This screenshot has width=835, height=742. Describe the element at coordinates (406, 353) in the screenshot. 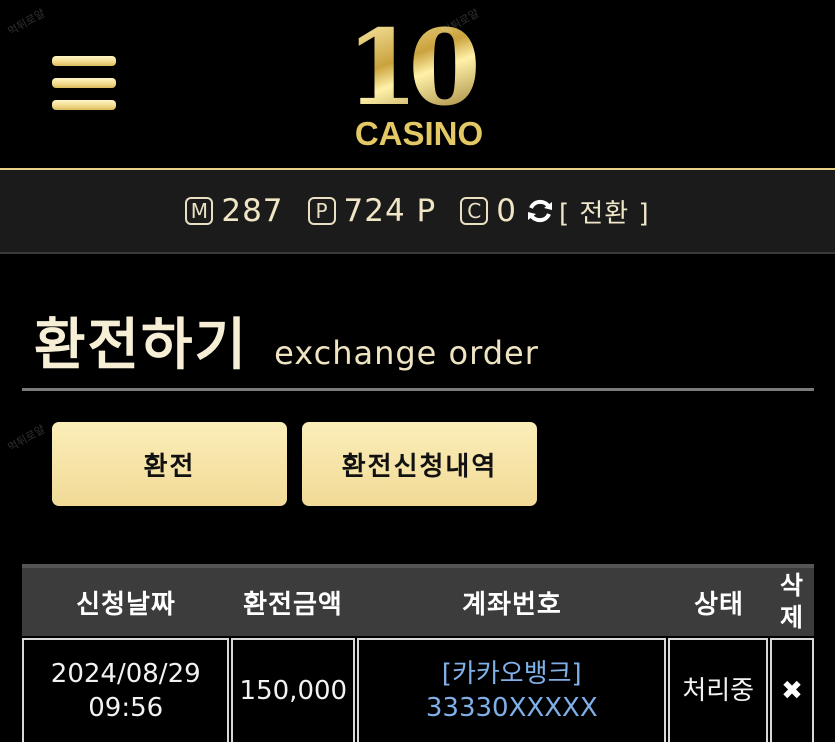

I see `title-english: exchange order` at that location.